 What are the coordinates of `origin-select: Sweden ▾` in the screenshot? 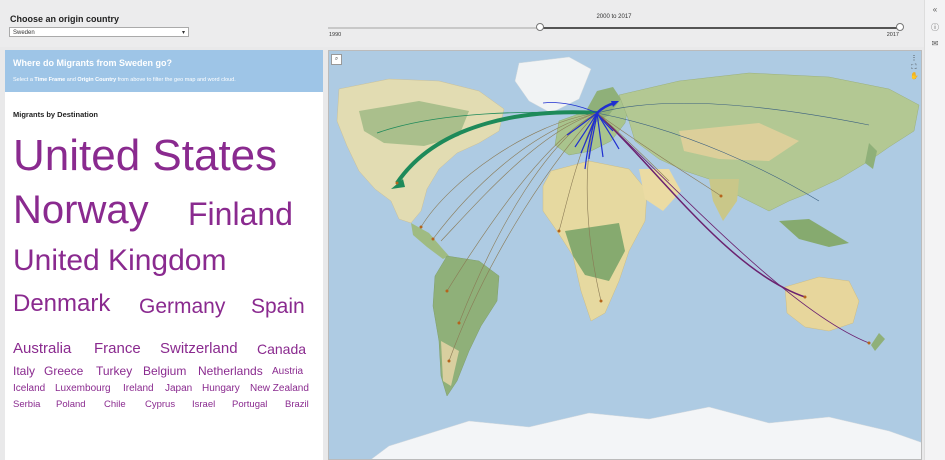 It's located at (99, 32).